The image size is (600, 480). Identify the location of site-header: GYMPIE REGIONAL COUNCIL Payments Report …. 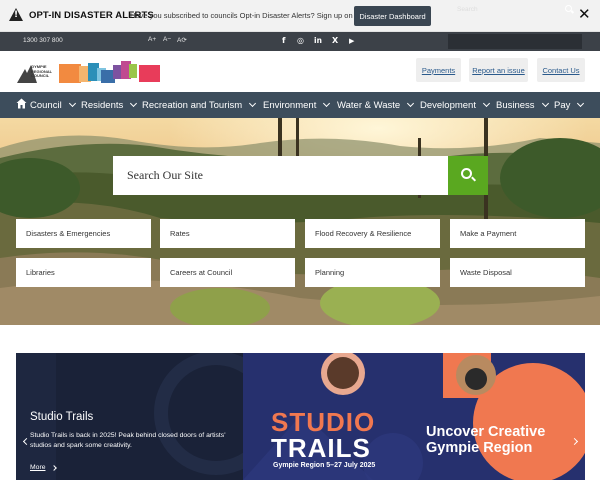
(300, 71).